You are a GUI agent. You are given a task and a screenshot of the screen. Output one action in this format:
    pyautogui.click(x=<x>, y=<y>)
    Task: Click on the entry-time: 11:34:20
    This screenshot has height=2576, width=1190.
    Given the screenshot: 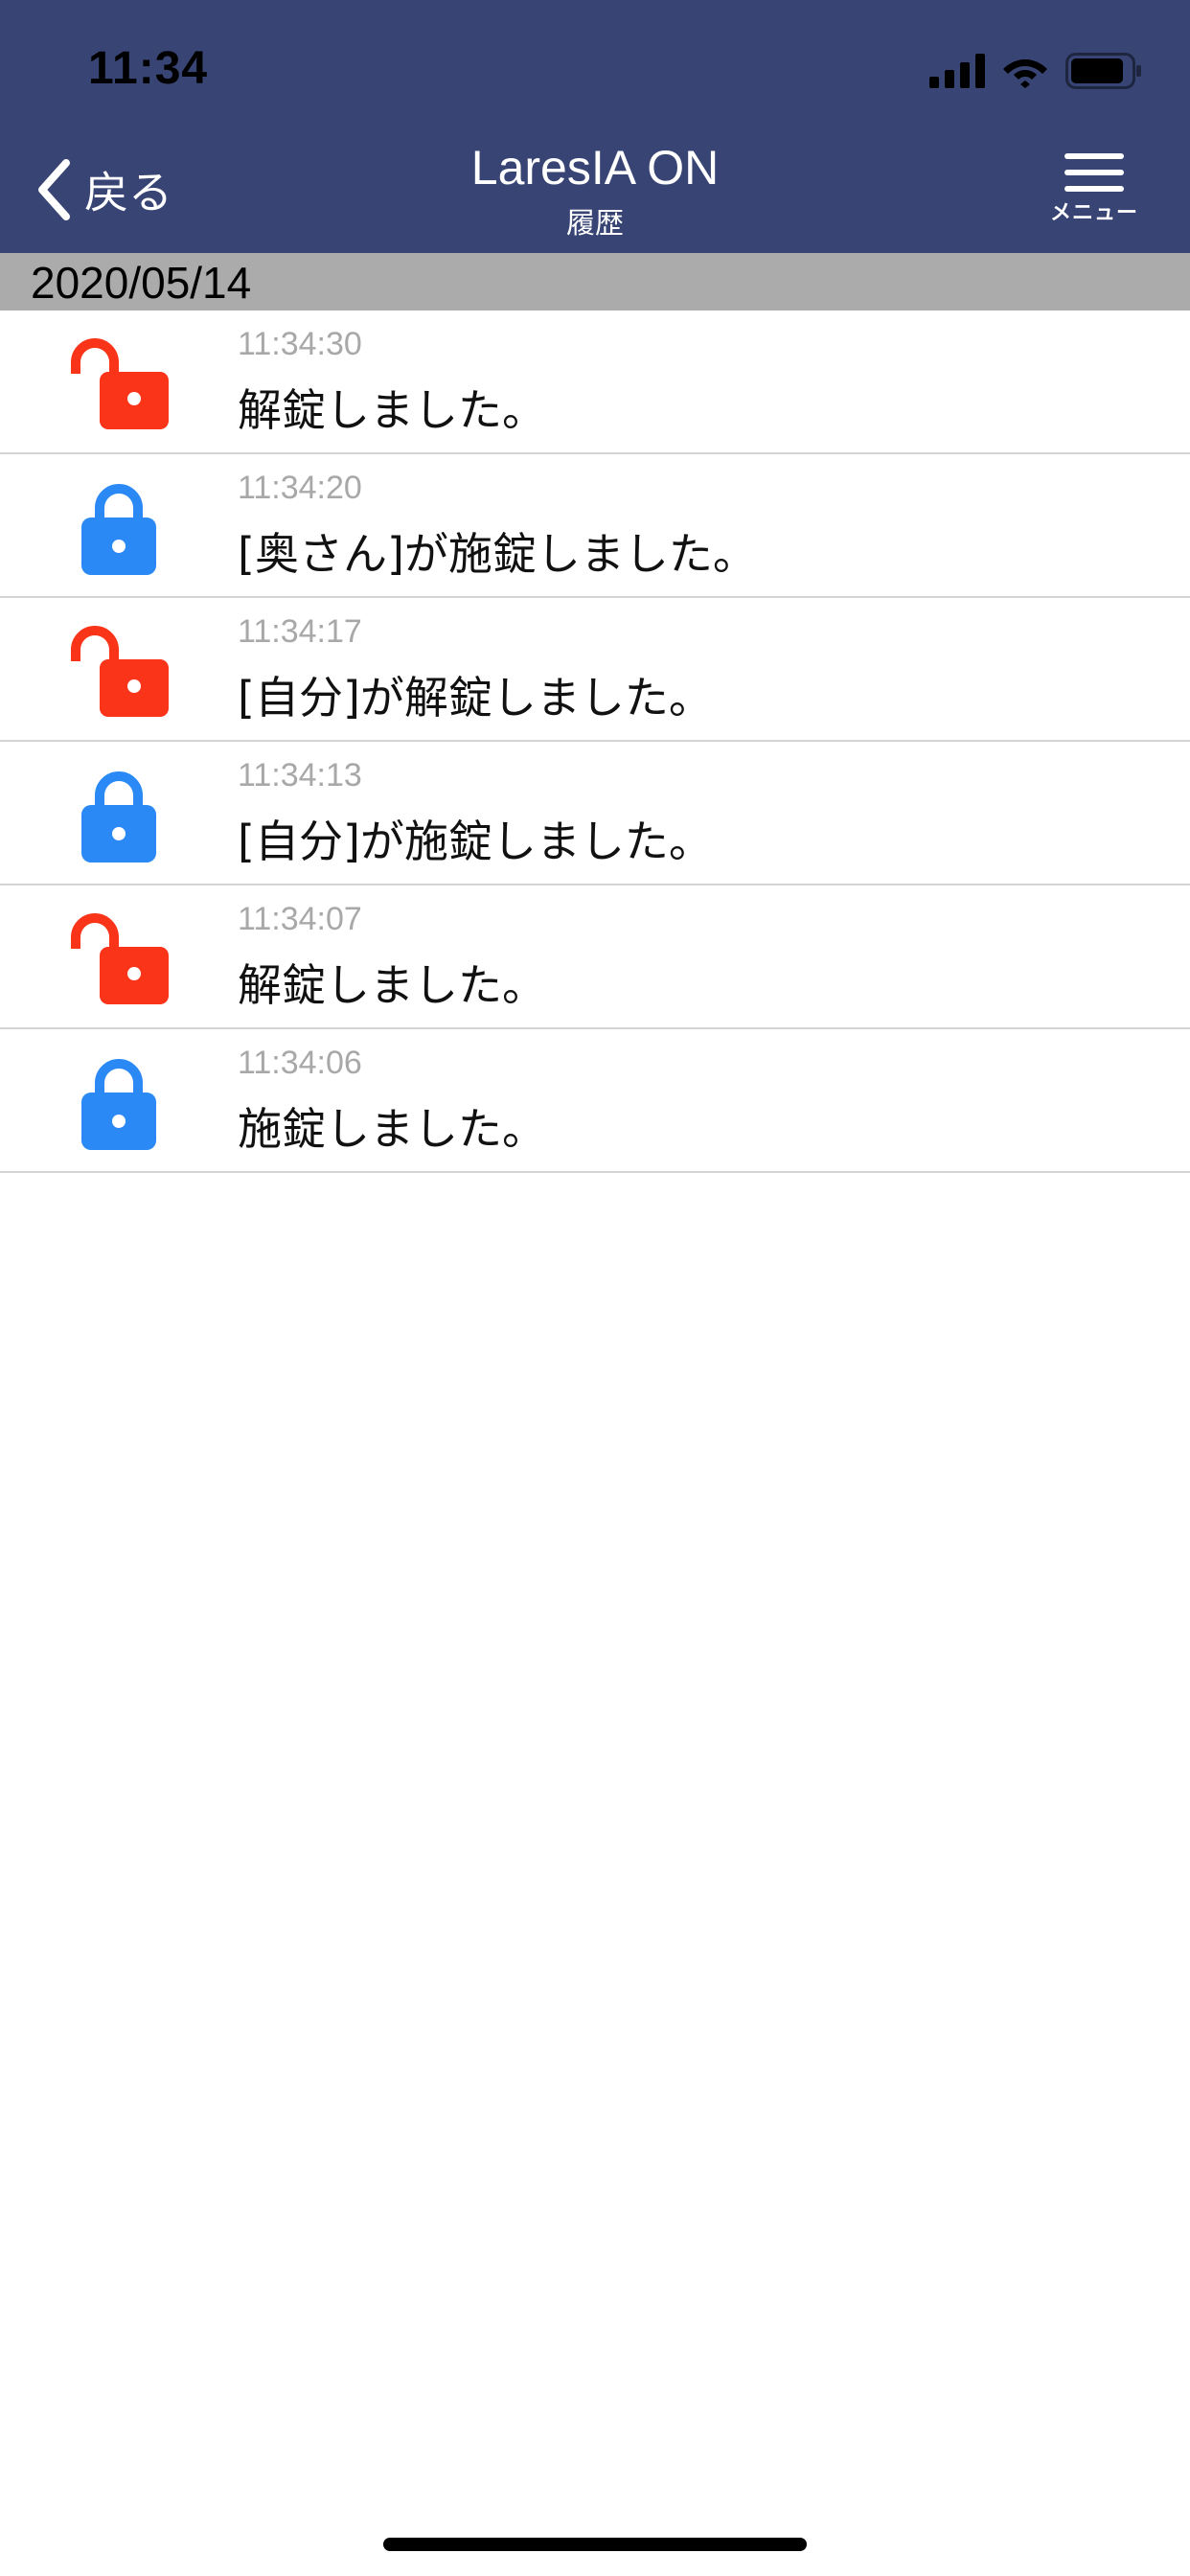 What is the action you would take?
    pyautogui.click(x=300, y=488)
    